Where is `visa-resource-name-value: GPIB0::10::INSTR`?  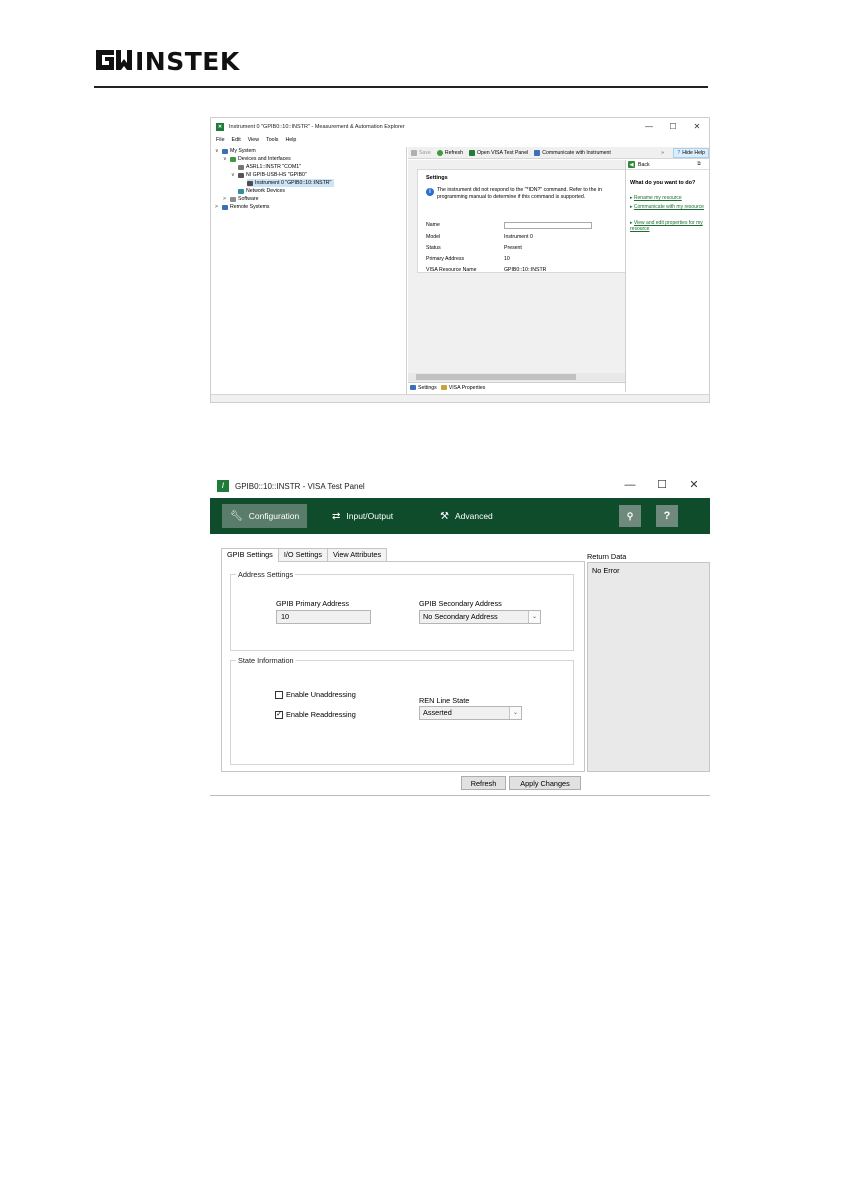 visa-resource-name-value: GPIB0::10::INSTR is located at coordinates (525, 270).